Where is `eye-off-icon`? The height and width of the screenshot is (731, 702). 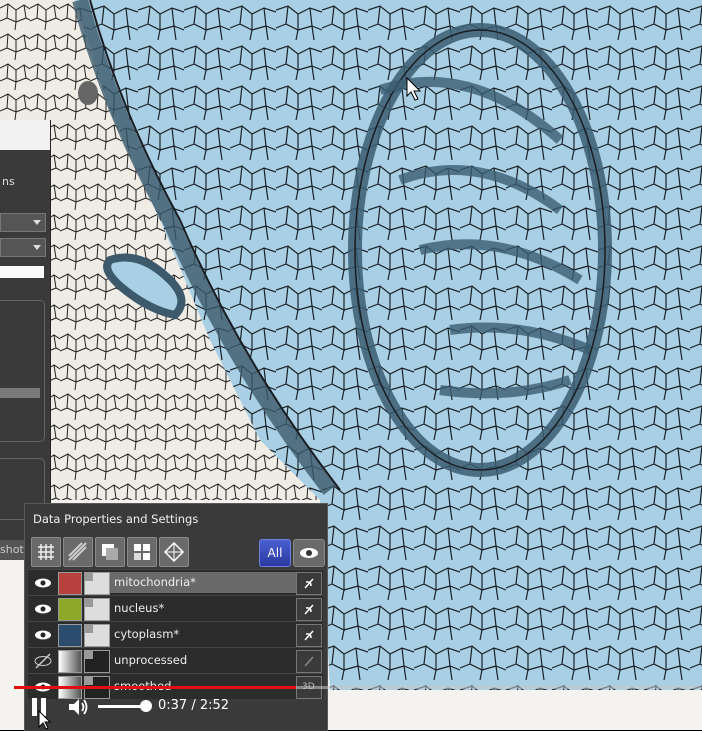 eye-off-icon is located at coordinates (43, 660).